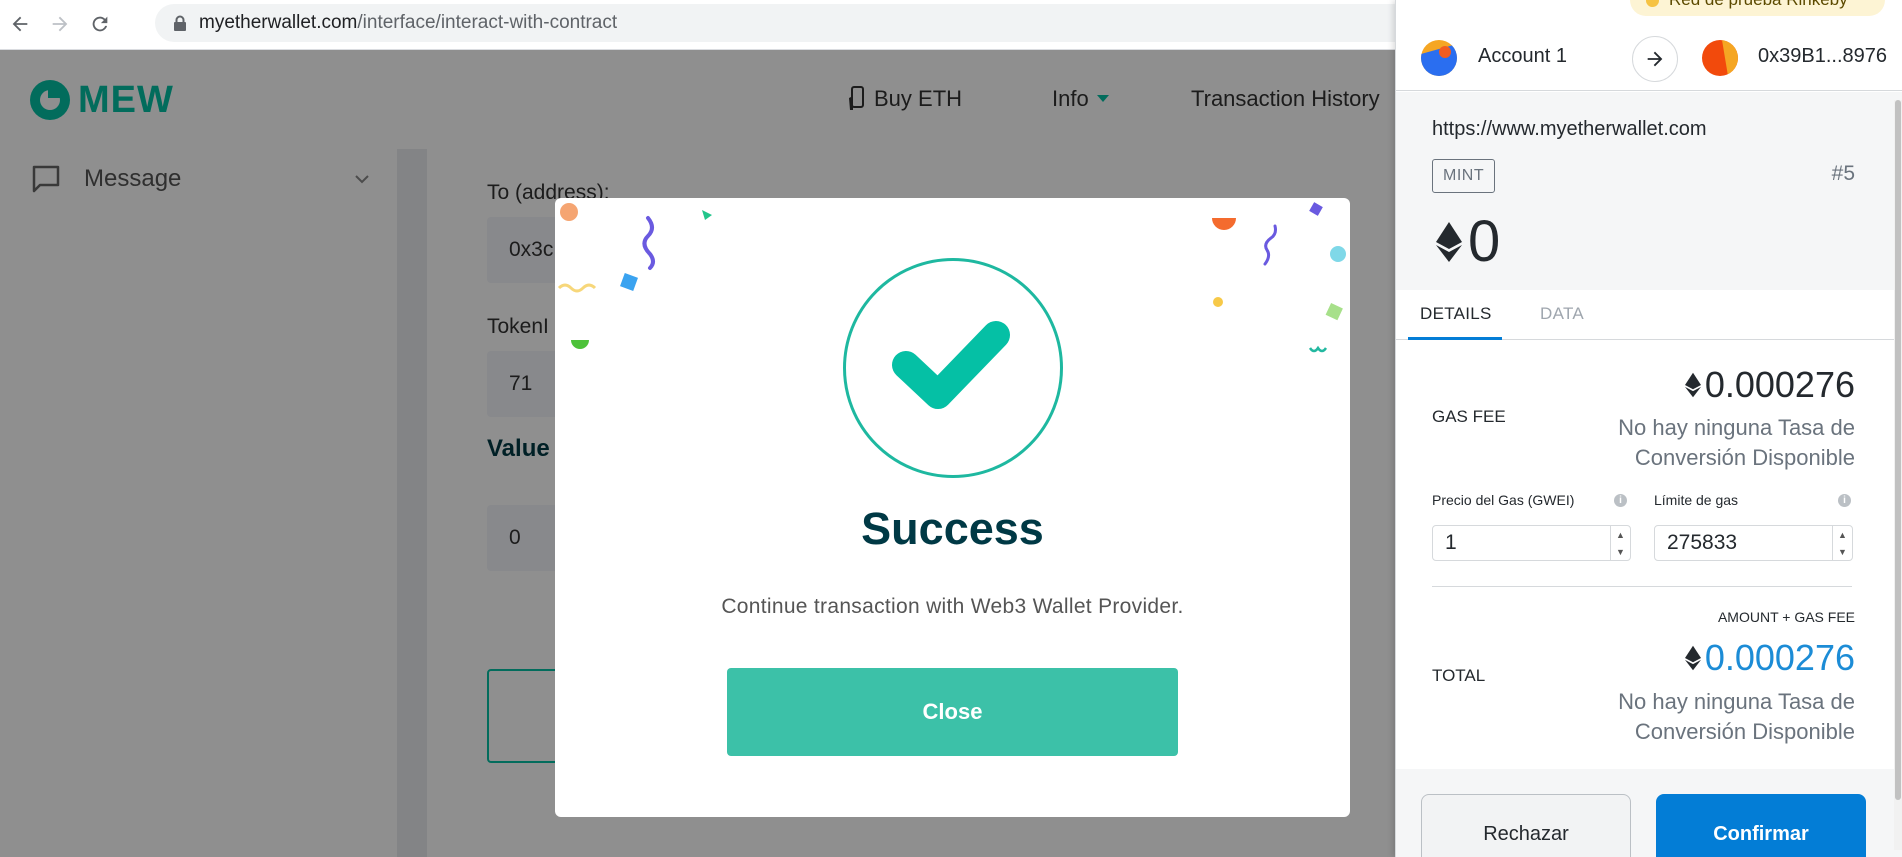  I want to click on scrollbar-thumb, so click(1898, 450).